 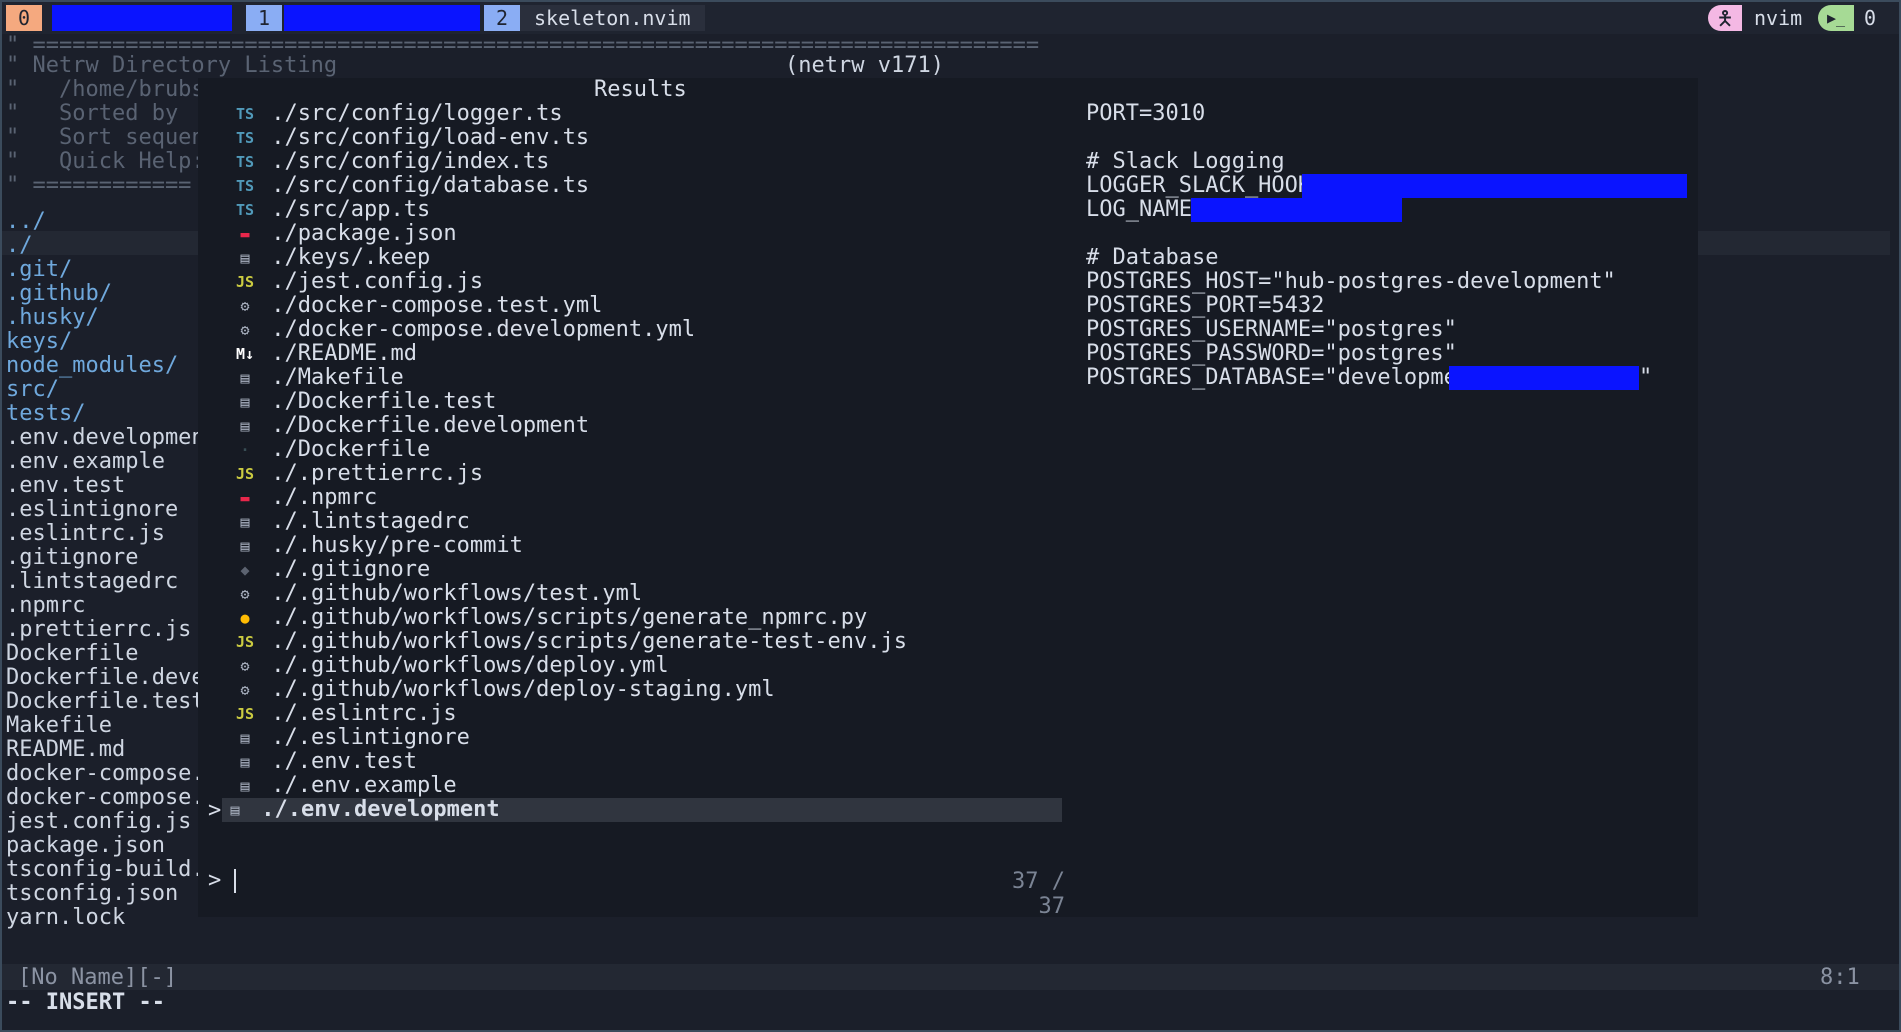 I want to click on netrw-entry: docker-compose.t, so click(x=112, y=798).